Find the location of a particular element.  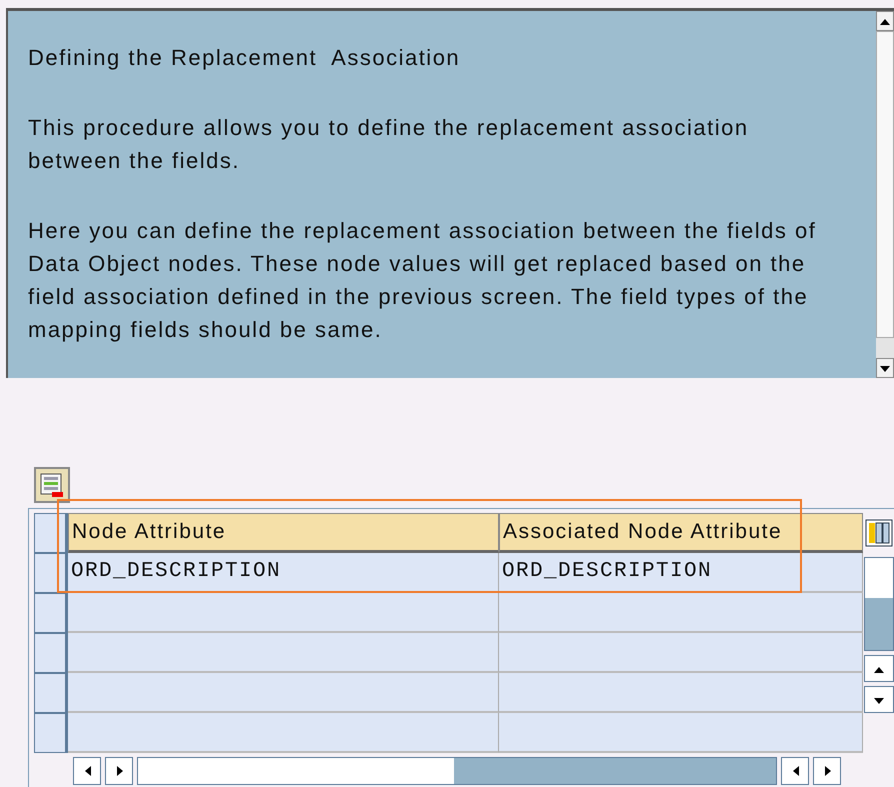

column-header: Node Attribute is located at coordinates (283, 533).